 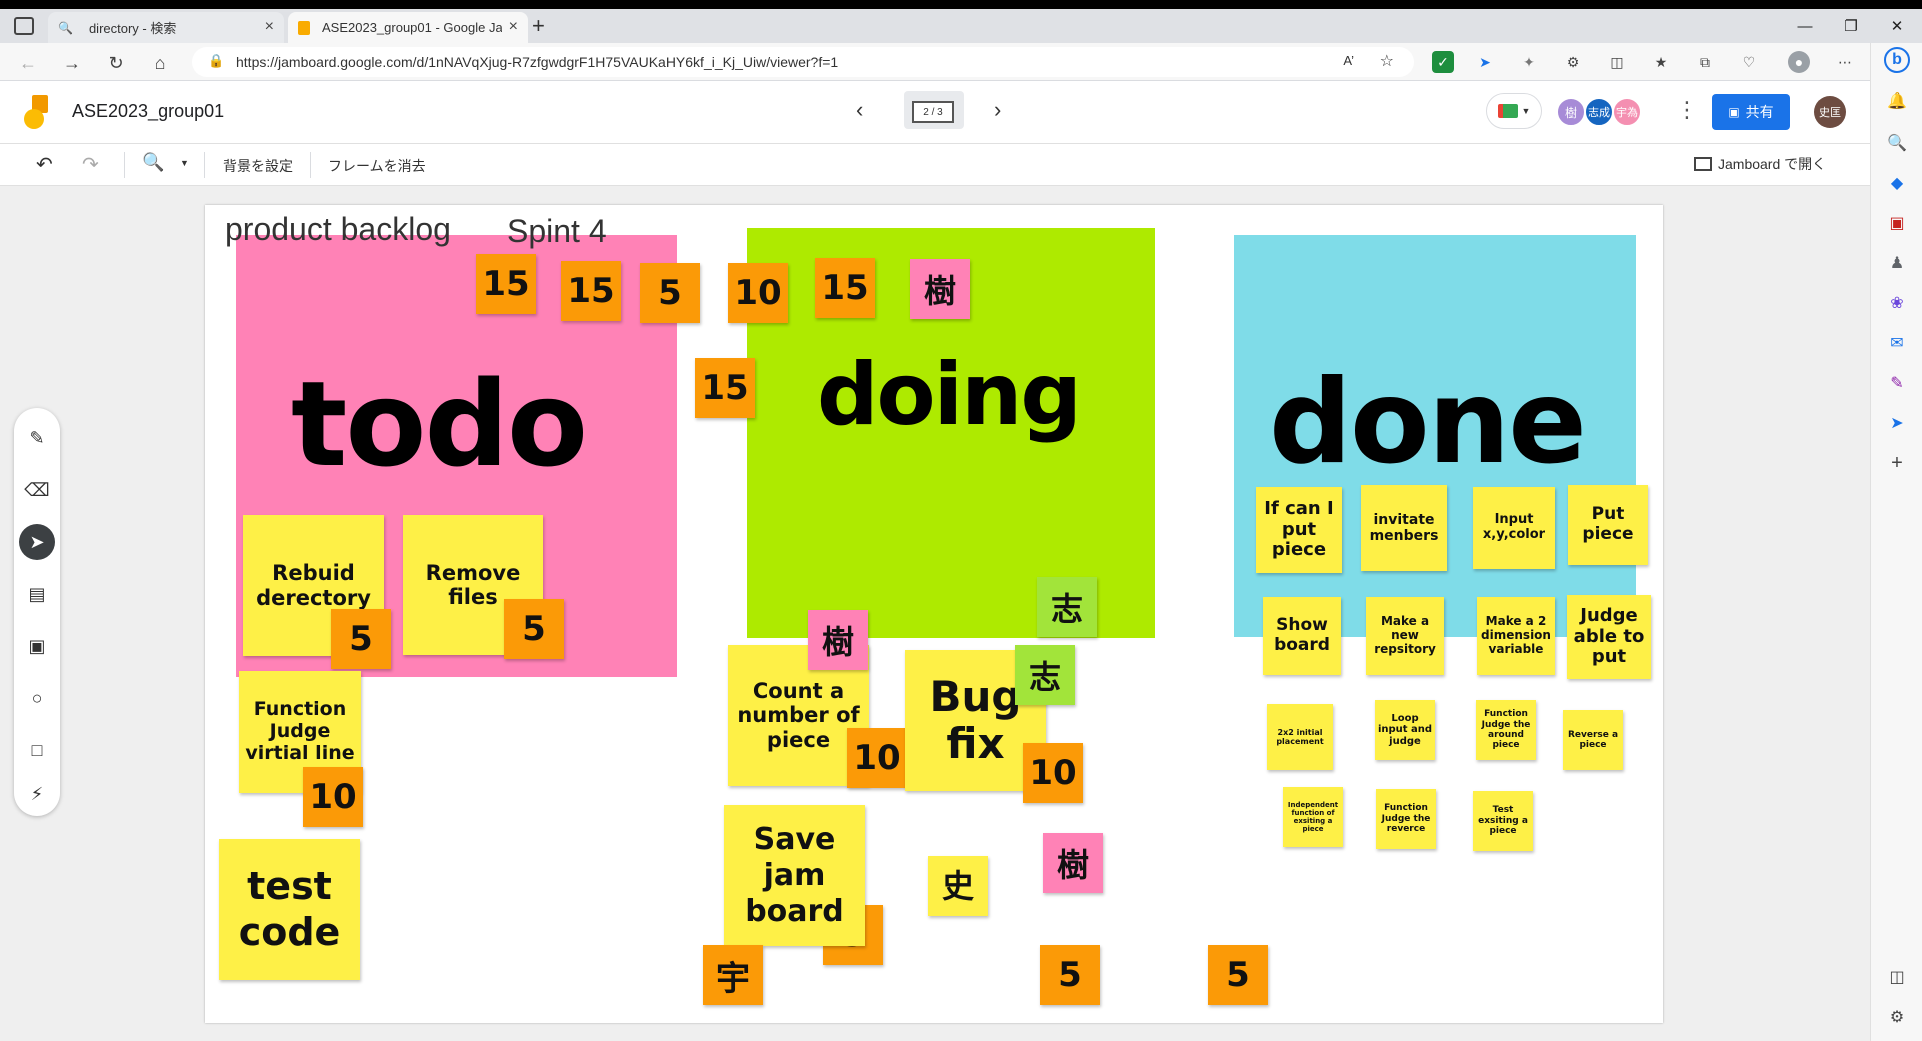 I want to click on clear-frame-button: フレームを消去, so click(x=377, y=166).